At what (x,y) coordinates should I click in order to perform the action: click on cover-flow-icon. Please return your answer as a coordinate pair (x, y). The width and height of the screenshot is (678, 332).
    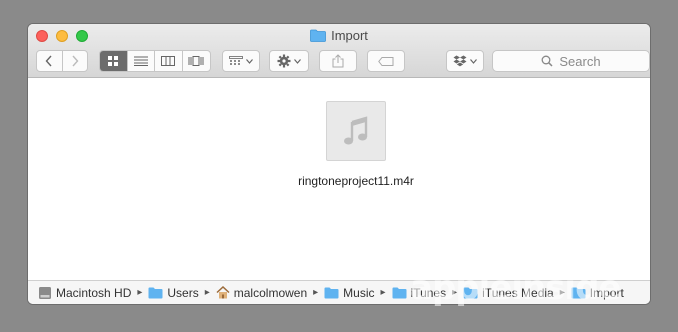
    Looking at the image, I should click on (196, 61).